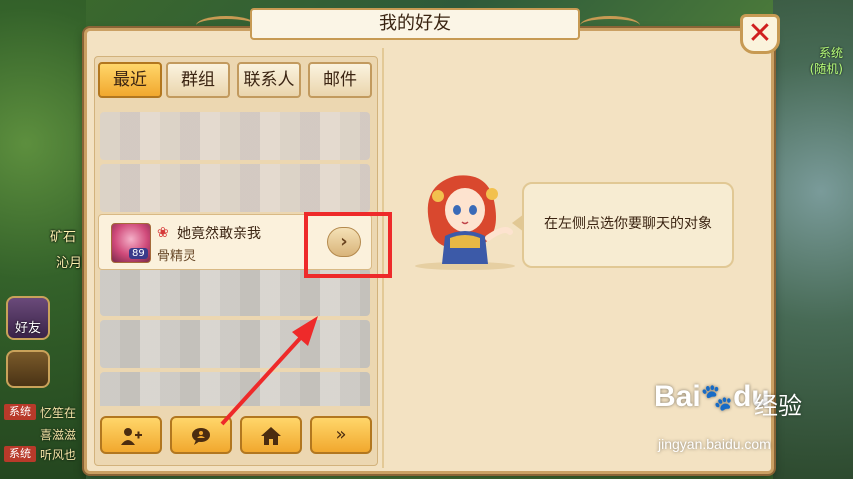  I want to click on left-hud: 矿石 沁月 好友 系统 忆笙在 喜滋滋 系统 听风也, so click(43, 239).